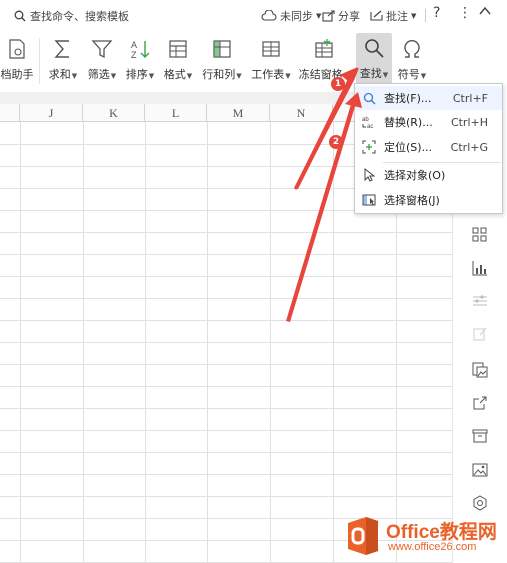  What do you see at coordinates (432, 547) in the screenshot?
I see `watermark-url: www.office26.com` at bounding box center [432, 547].